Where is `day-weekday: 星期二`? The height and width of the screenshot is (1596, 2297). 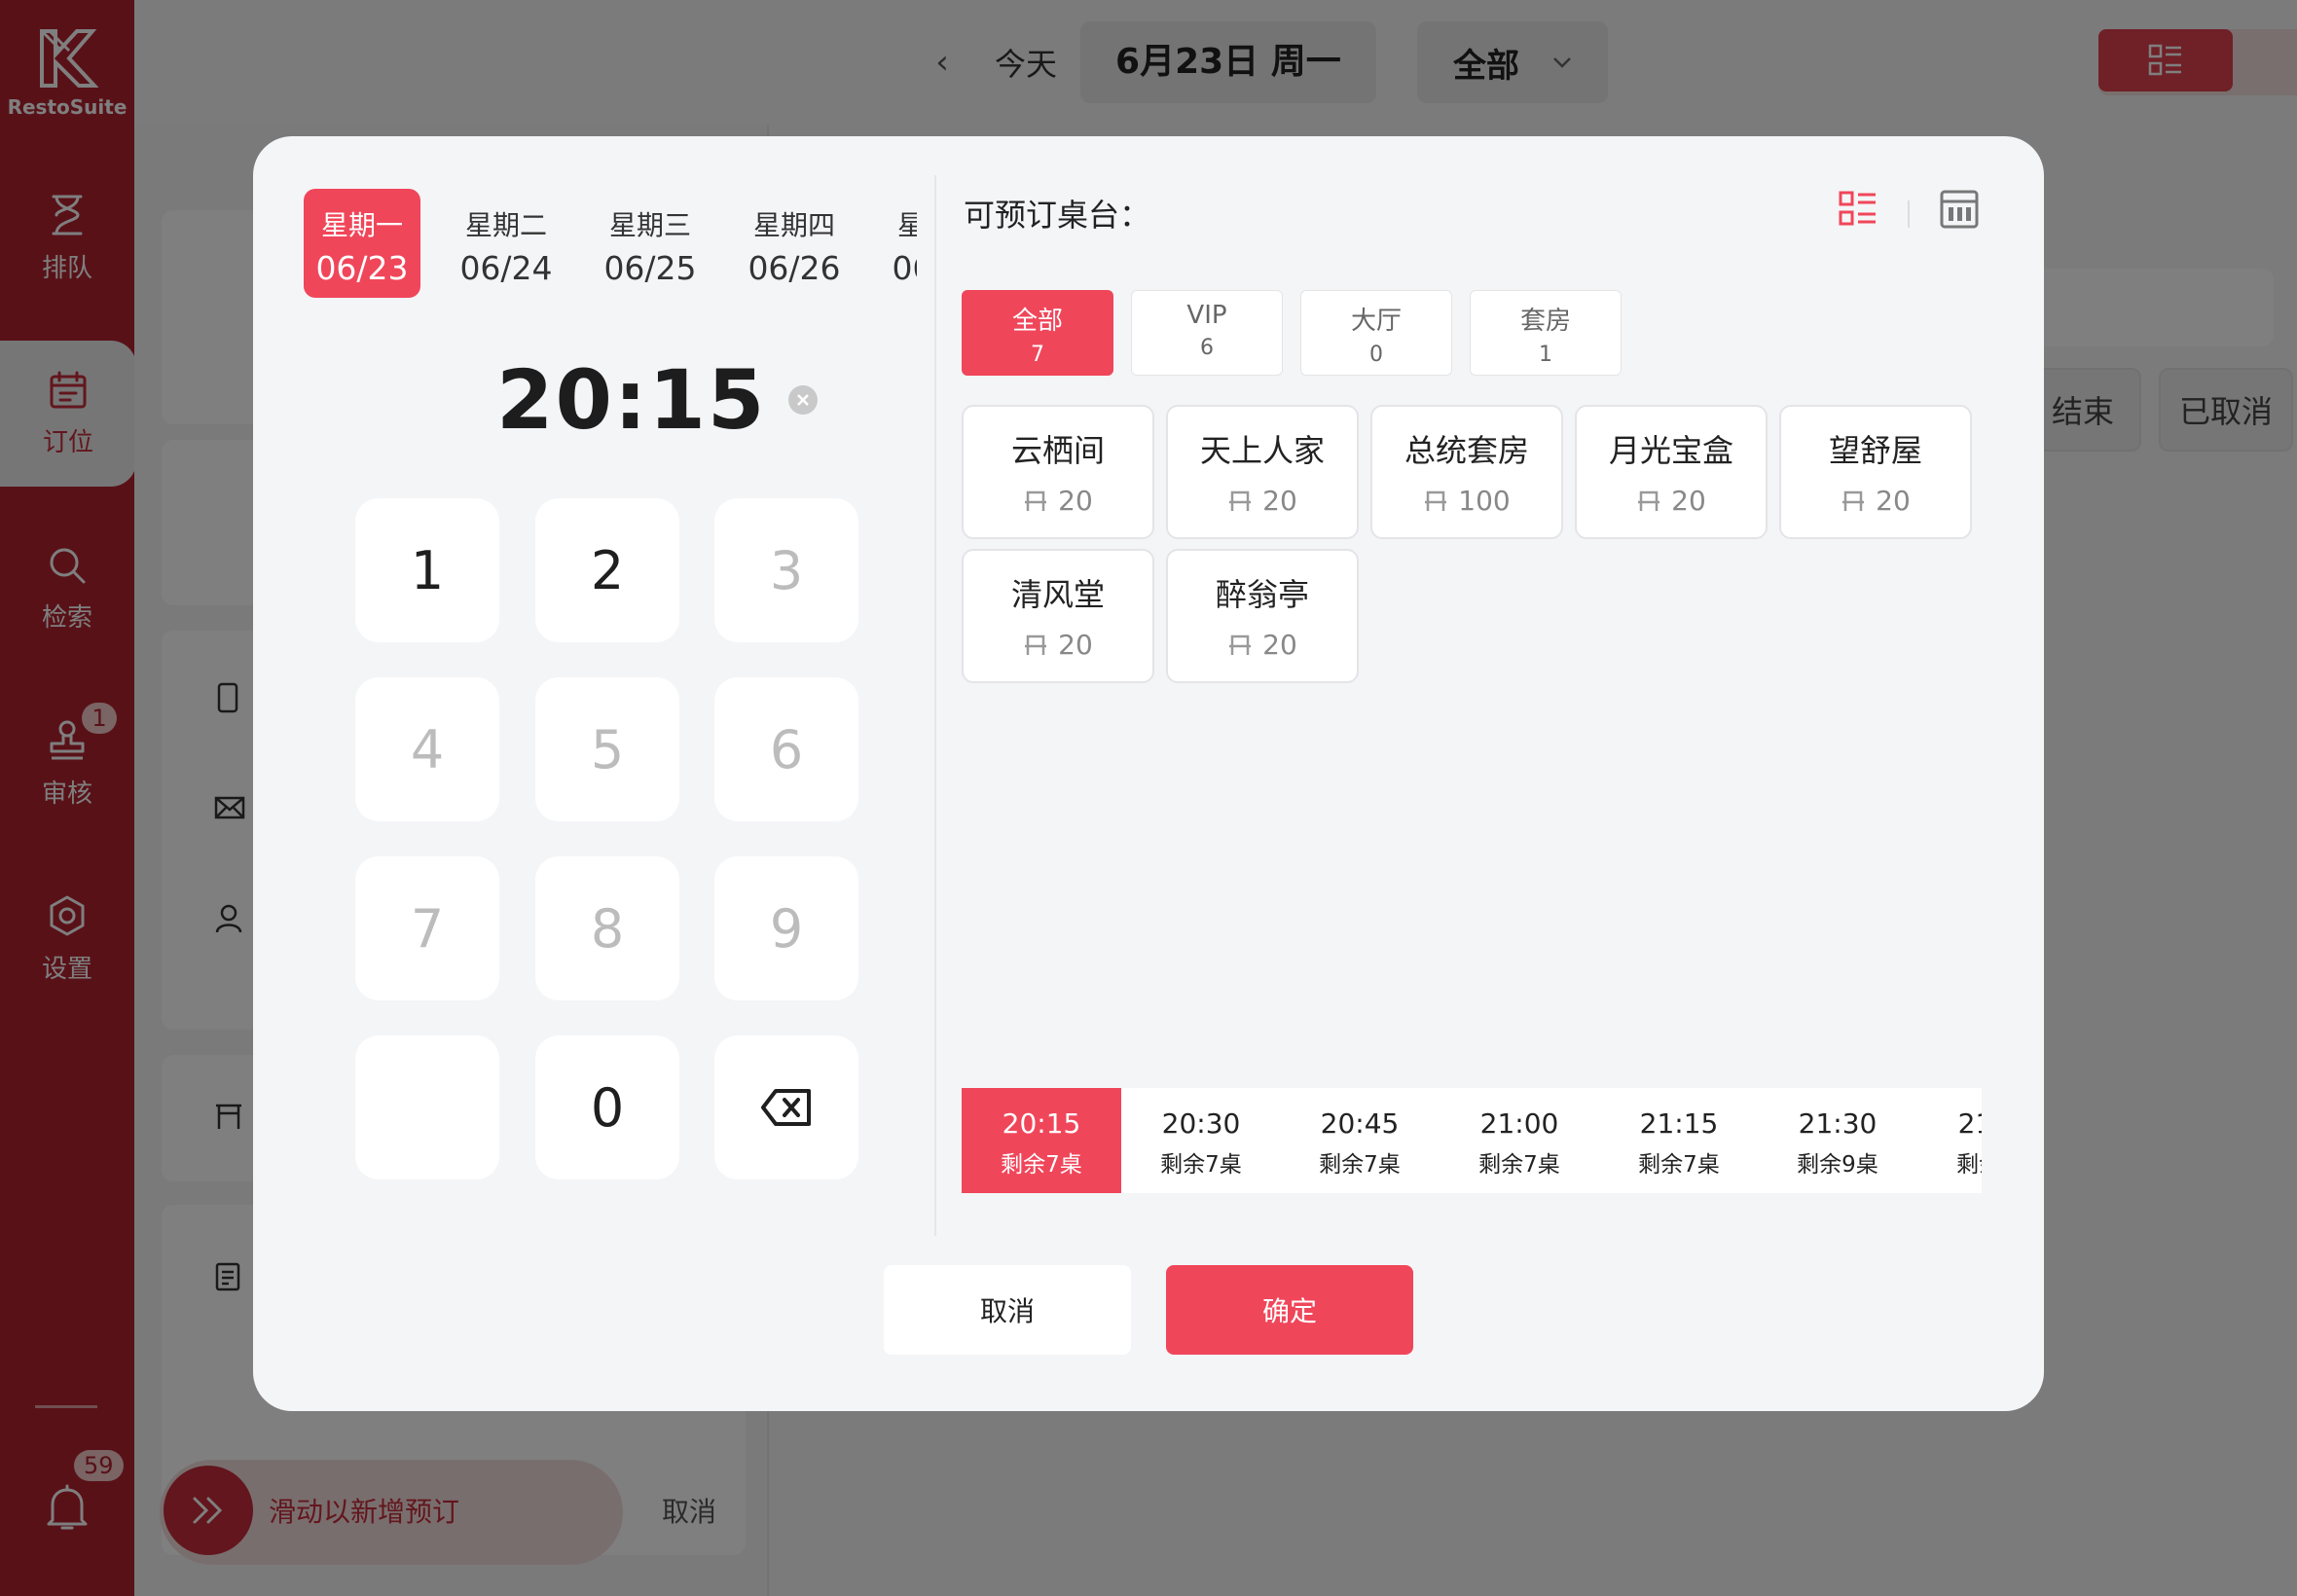
day-weekday: 星期二 is located at coordinates (505, 225).